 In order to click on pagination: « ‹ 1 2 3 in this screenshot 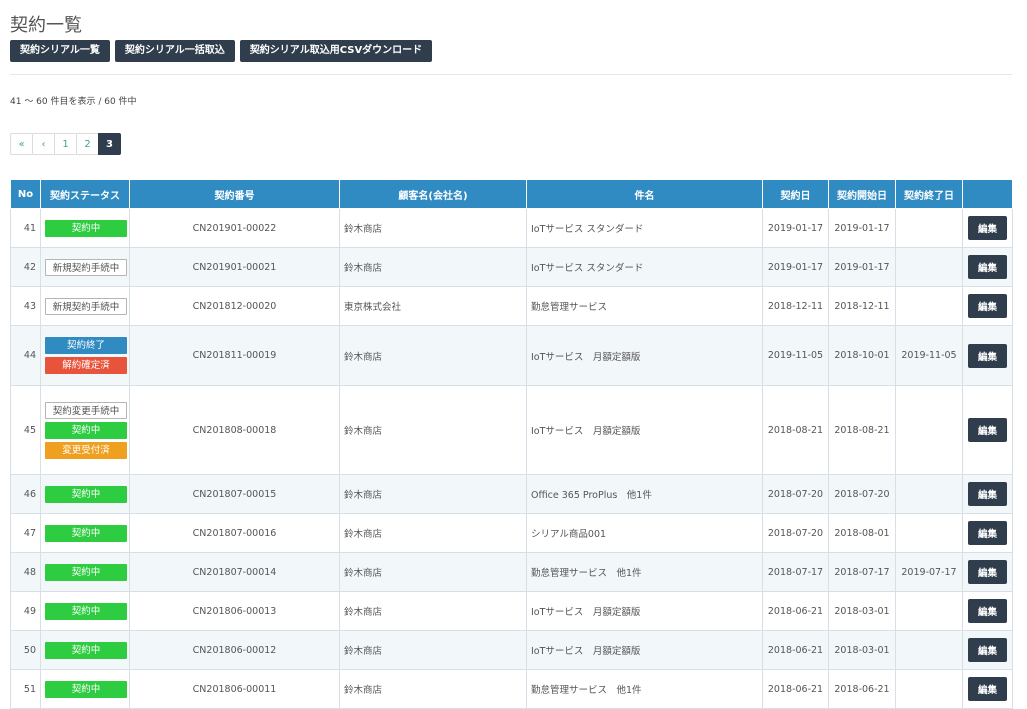, I will do `click(65, 144)`.